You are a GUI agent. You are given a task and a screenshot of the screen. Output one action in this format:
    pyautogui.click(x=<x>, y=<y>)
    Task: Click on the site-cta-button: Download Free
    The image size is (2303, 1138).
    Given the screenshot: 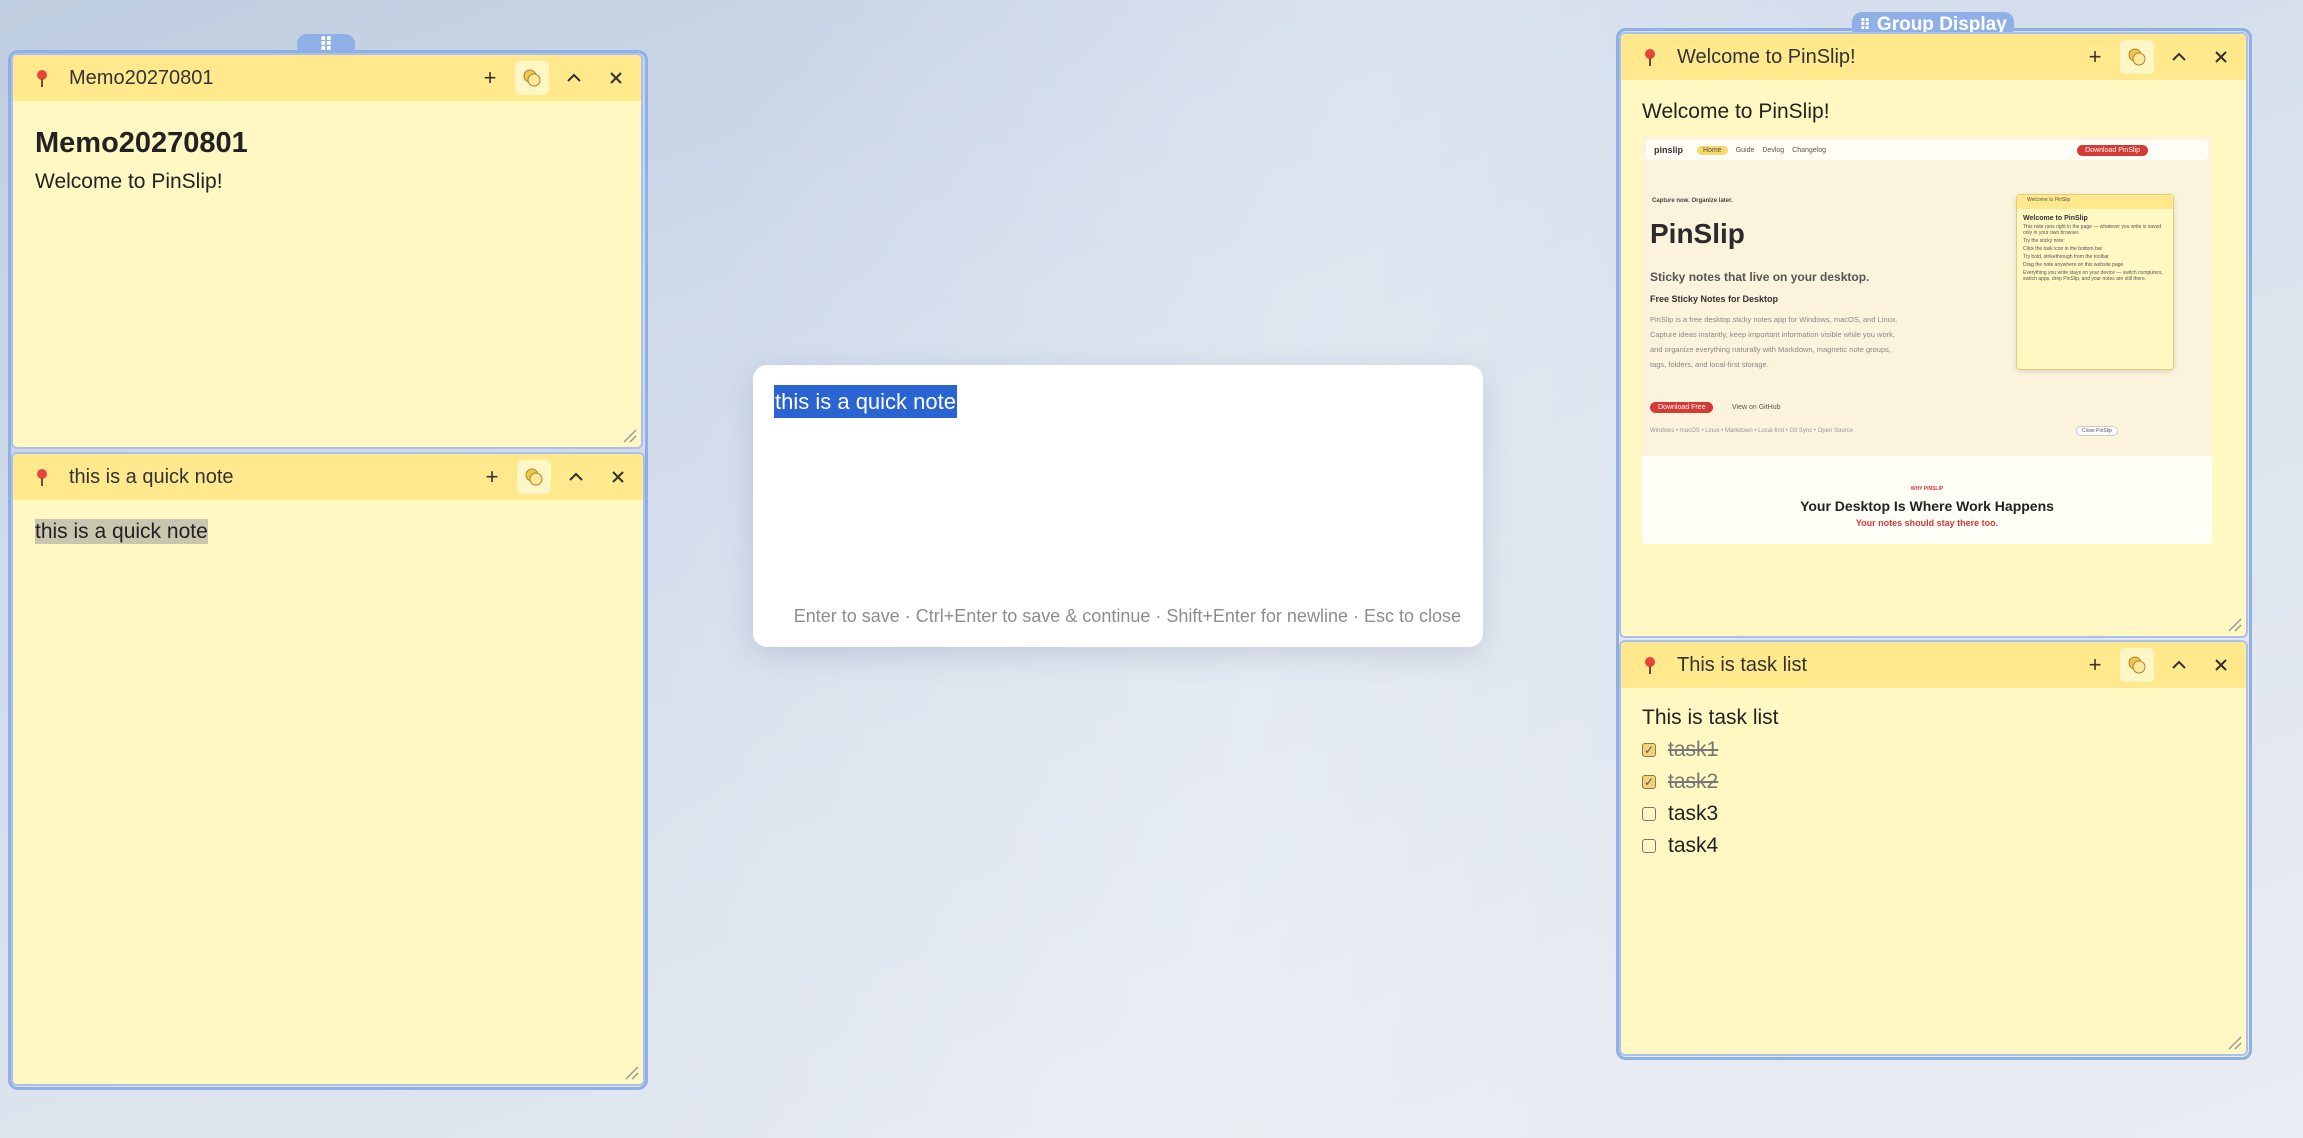 What is the action you would take?
    pyautogui.click(x=1682, y=407)
    